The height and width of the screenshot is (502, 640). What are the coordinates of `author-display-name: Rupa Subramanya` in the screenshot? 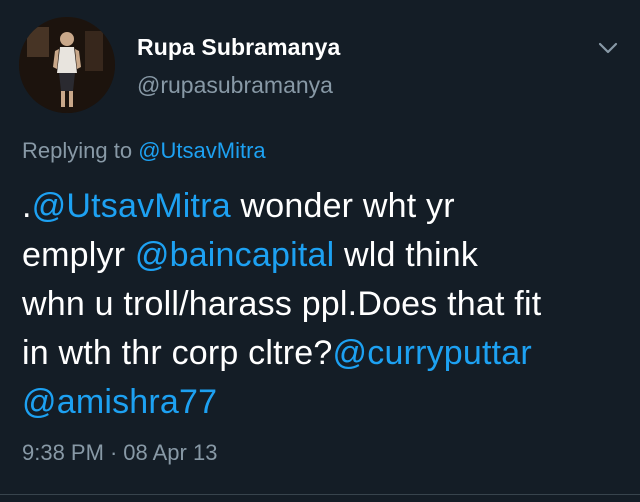 It's located at (238, 47).